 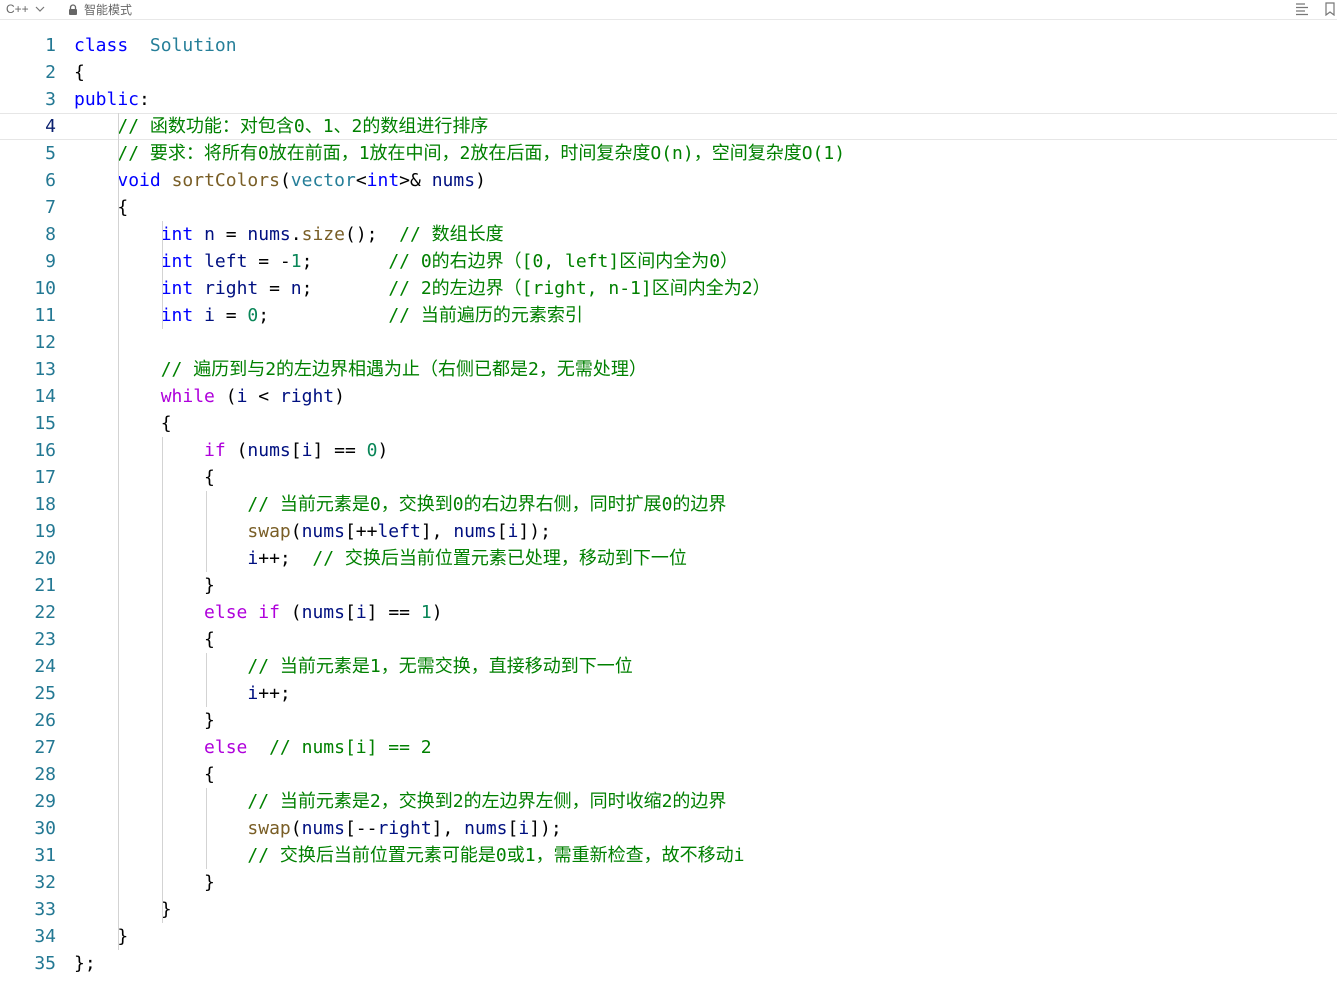 What do you see at coordinates (45, 855) in the screenshot?
I see `line-number: 31` at bounding box center [45, 855].